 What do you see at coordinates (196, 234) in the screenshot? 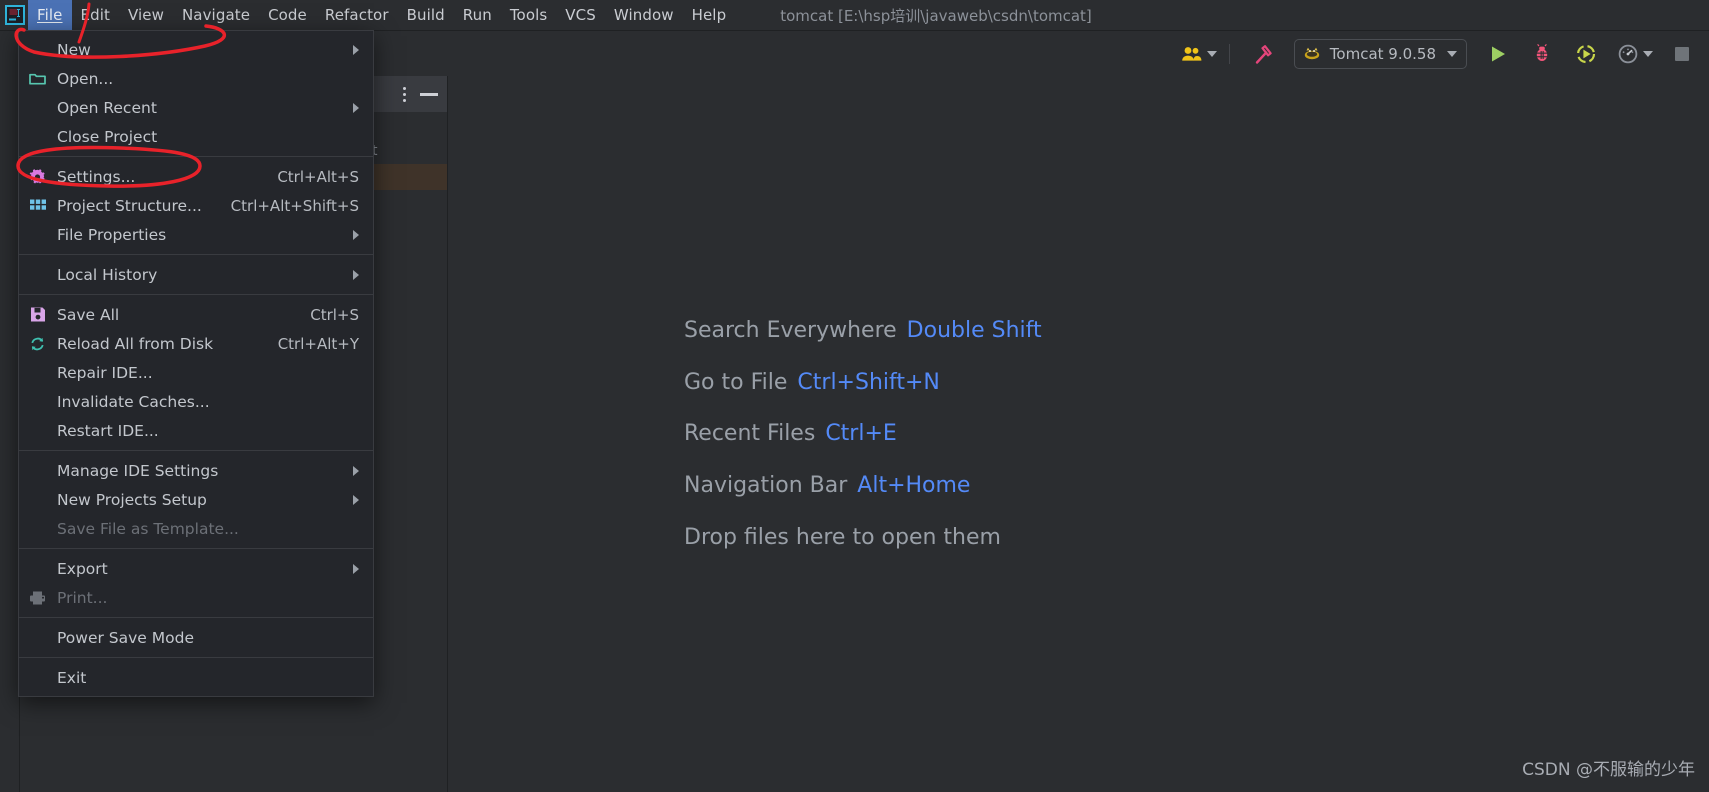
I see `menu-item-file-properties: File Properties` at bounding box center [196, 234].